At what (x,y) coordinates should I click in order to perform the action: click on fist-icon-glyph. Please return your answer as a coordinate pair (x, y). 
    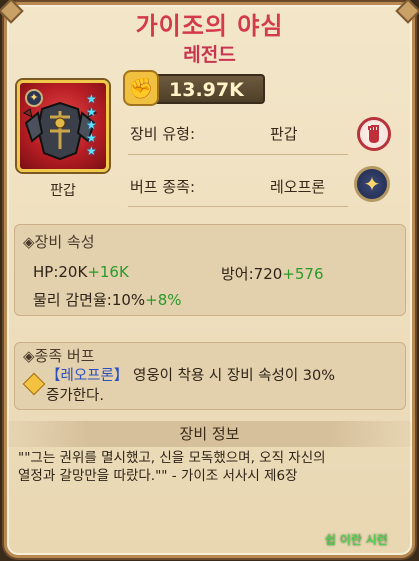
    Looking at the image, I should click on (373, 134).